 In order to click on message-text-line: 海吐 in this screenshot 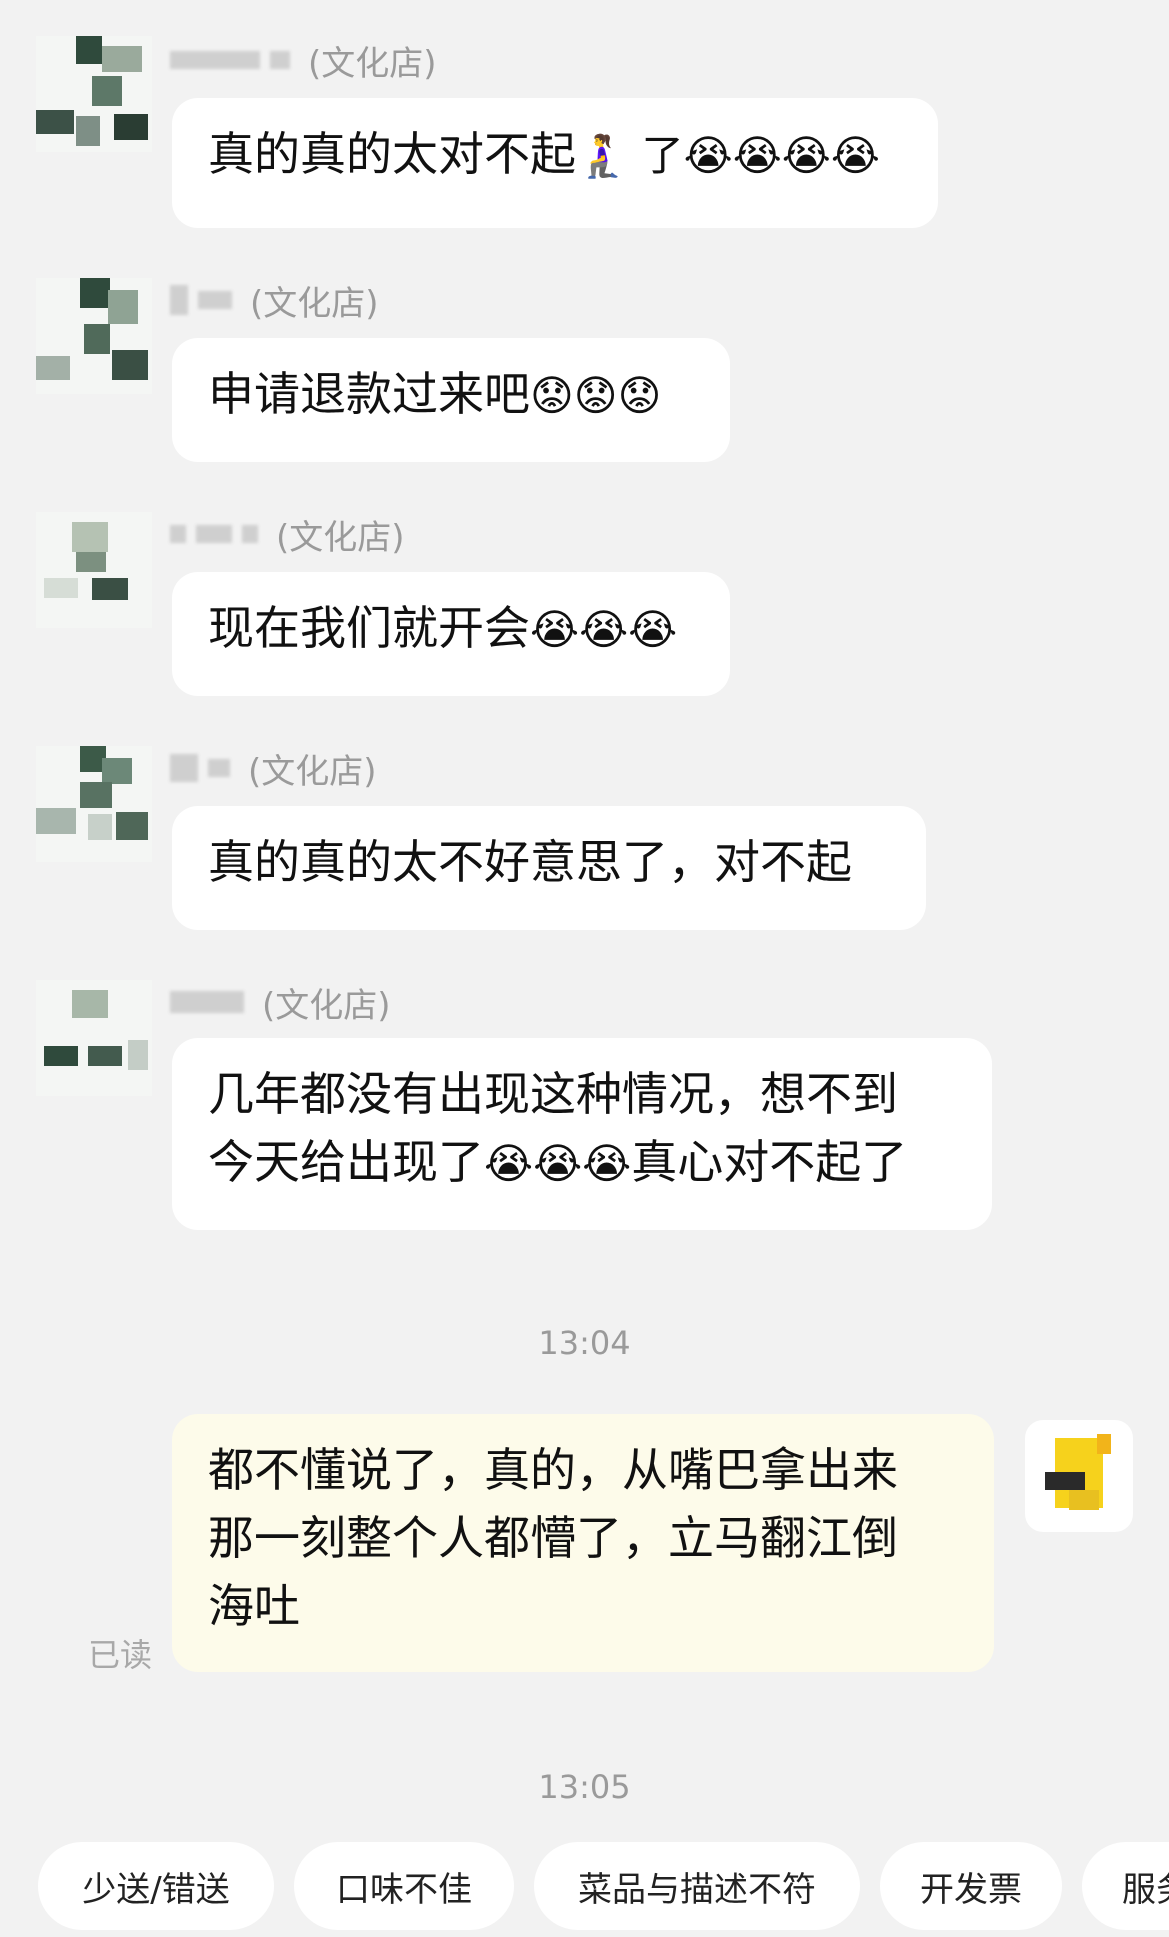, I will do `click(254, 1606)`.